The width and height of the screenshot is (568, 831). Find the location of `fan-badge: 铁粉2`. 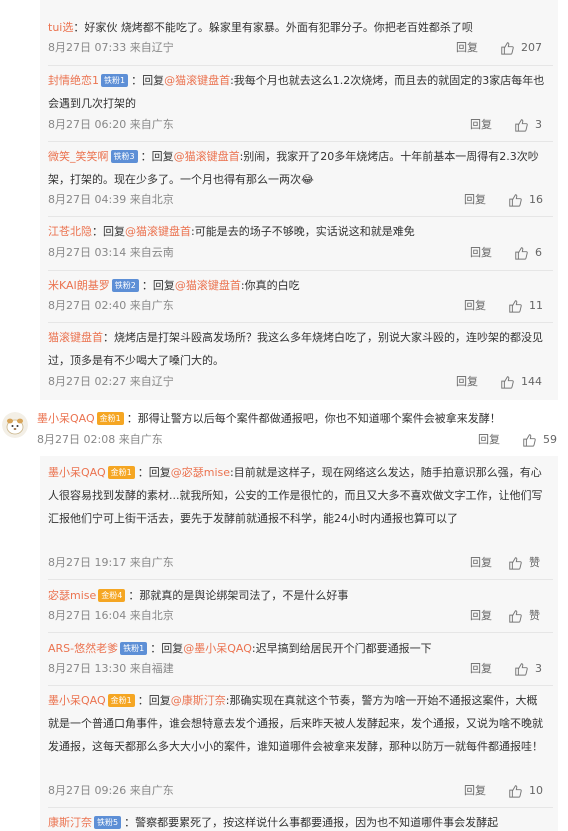

fan-badge: 铁粉2 is located at coordinates (125, 285).